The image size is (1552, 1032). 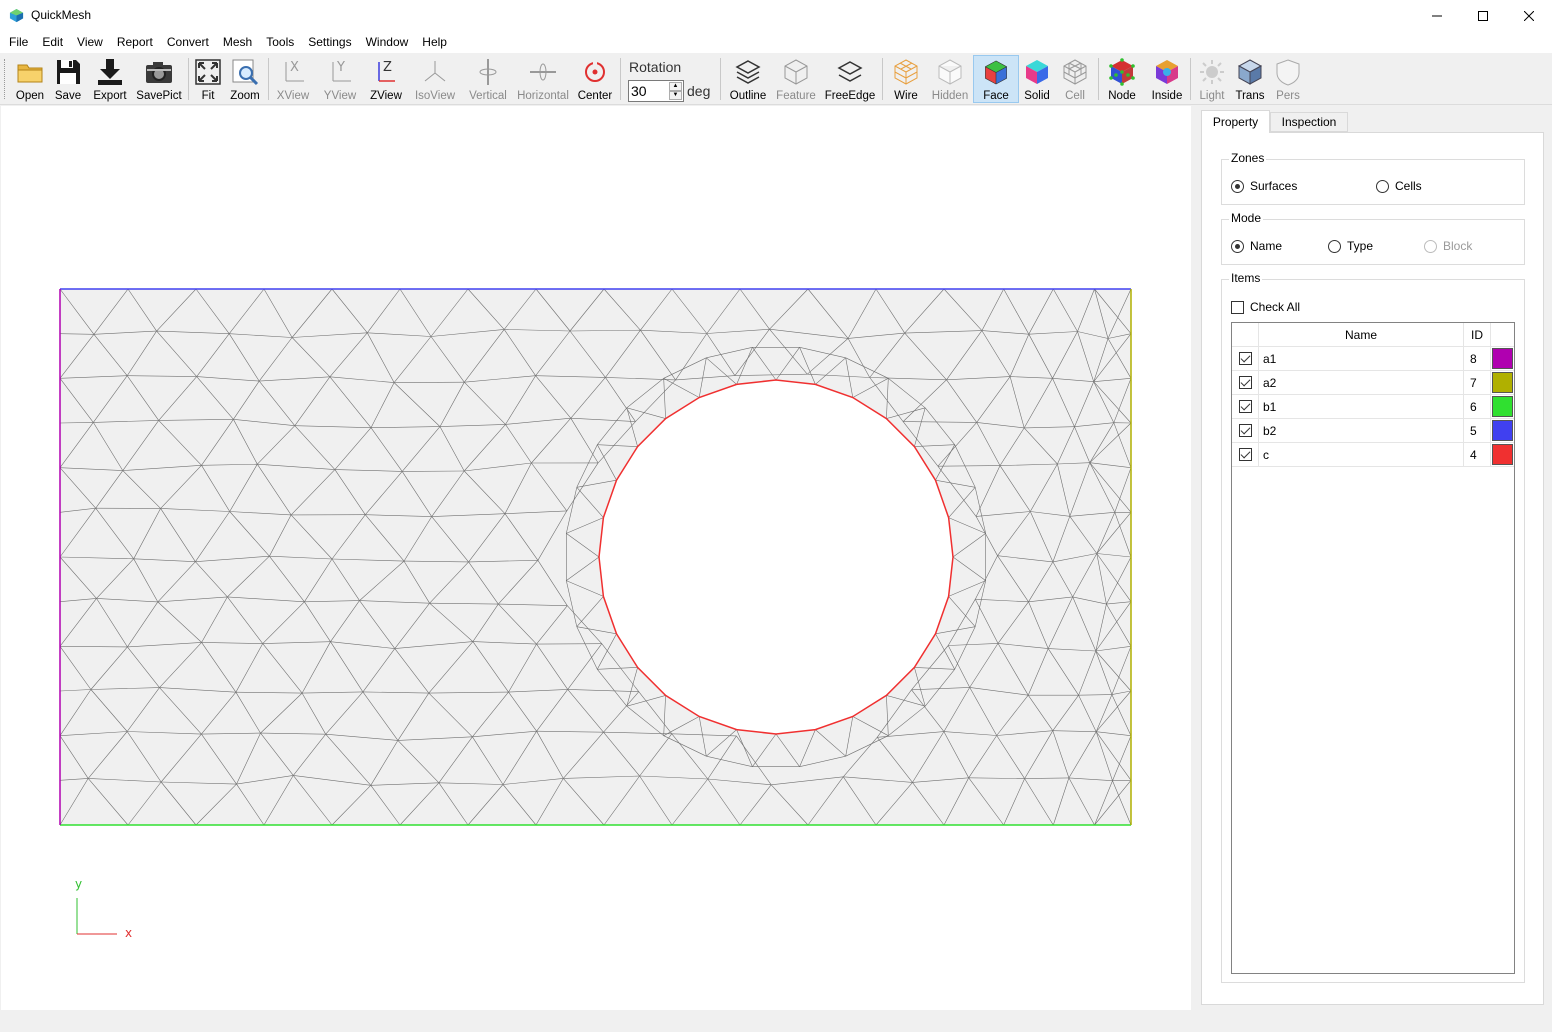 I want to click on feature-cube-icon, so click(x=796, y=72).